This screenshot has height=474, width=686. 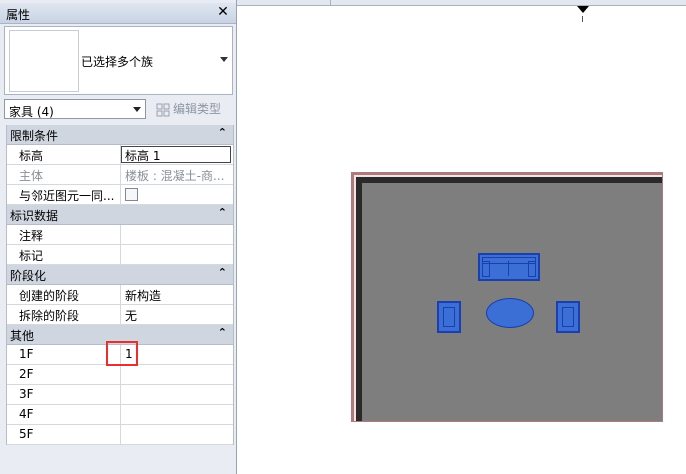 I want to click on property-row-comments: 注释, so click(x=120, y=235).